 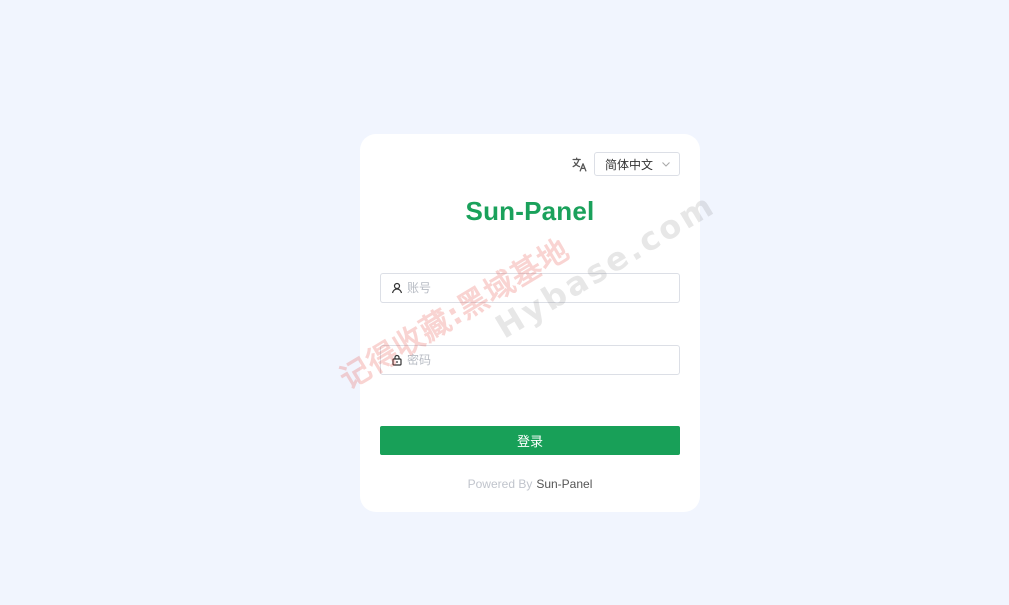 I want to click on language-select: 简体中文, so click(x=637, y=164).